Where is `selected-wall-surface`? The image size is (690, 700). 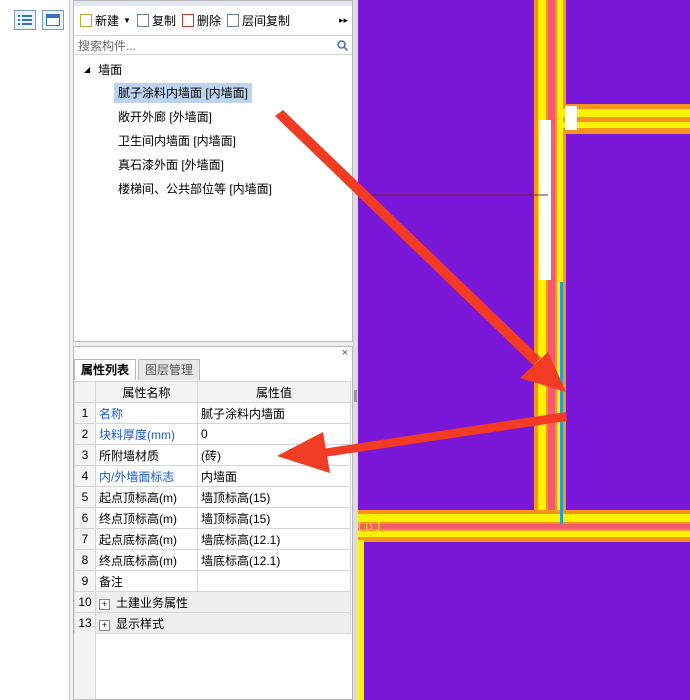 selected-wall-surface is located at coordinates (561, 403).